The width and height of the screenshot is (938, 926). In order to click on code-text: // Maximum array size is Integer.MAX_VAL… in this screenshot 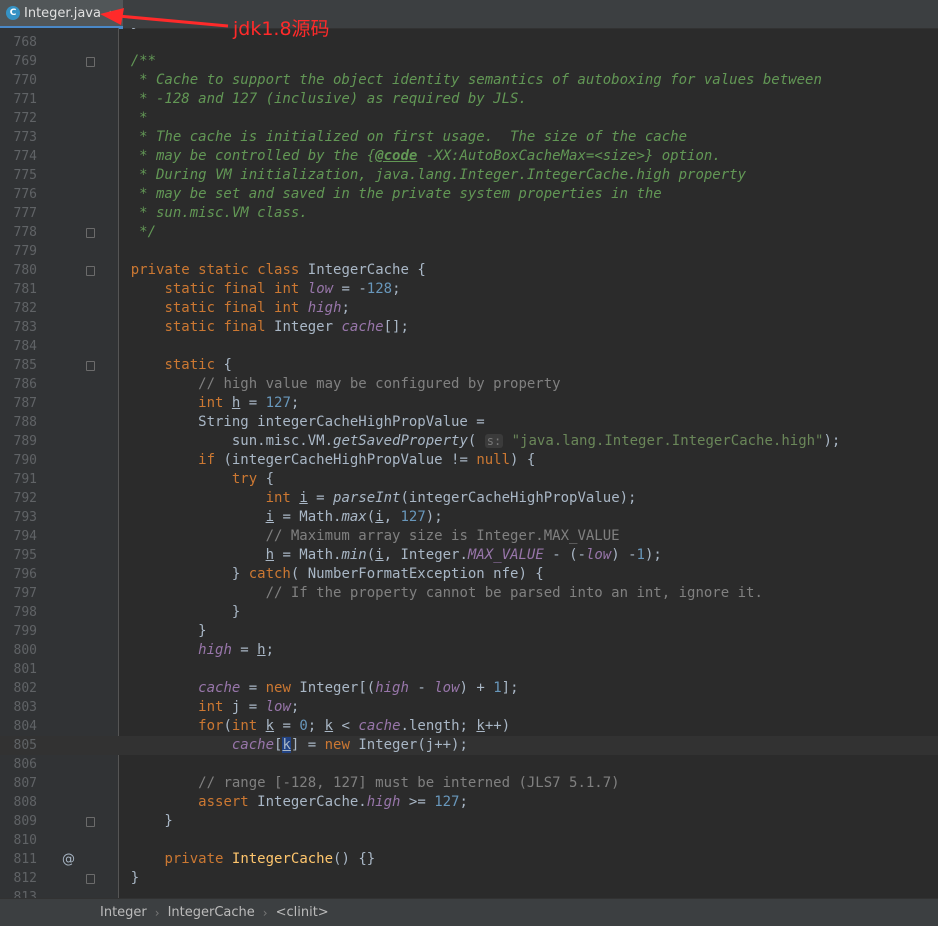, I will do `click(442, 536)`.